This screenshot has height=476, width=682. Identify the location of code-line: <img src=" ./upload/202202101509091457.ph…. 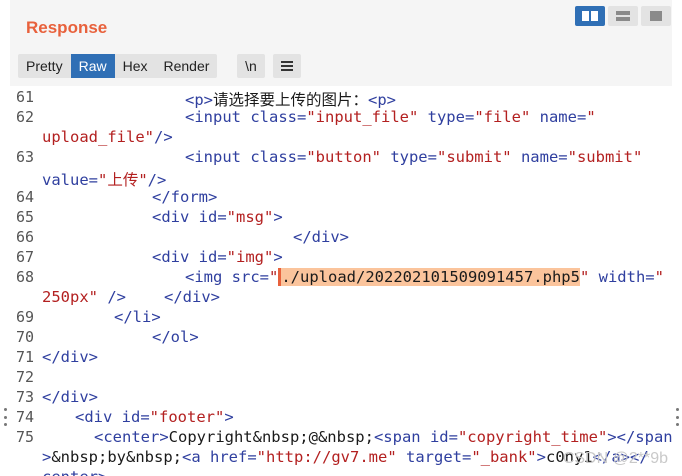
(424, 277).